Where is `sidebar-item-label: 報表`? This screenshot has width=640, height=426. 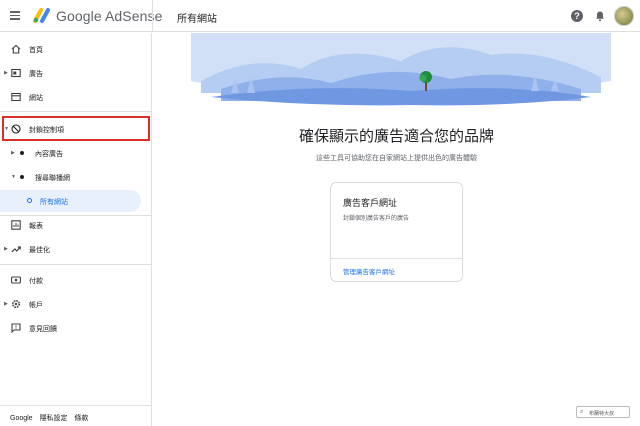 sidebar-item-label: 報表 is located at coordinates (36, 226).